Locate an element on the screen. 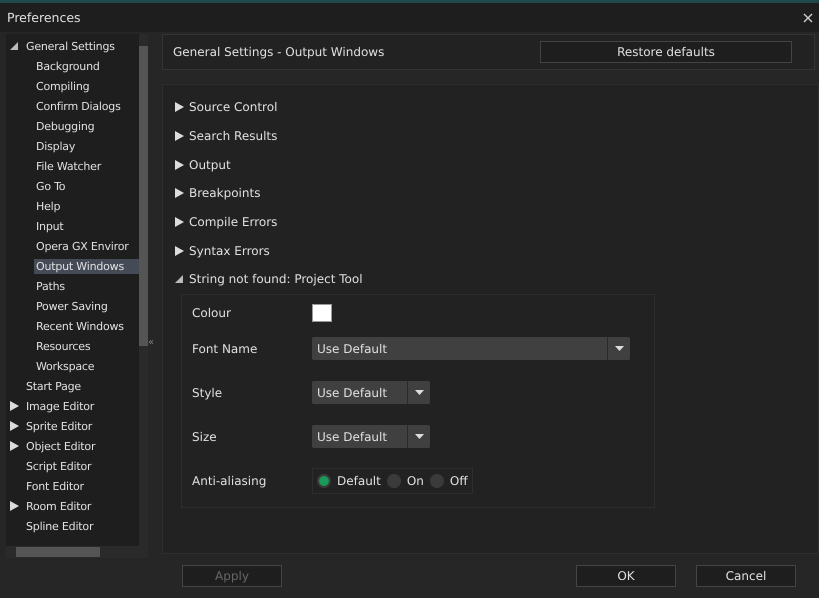 Image resolution: width=819 pixels, height=598 pixels. tree-item: Object Editor is located at coordinates (61, 446).